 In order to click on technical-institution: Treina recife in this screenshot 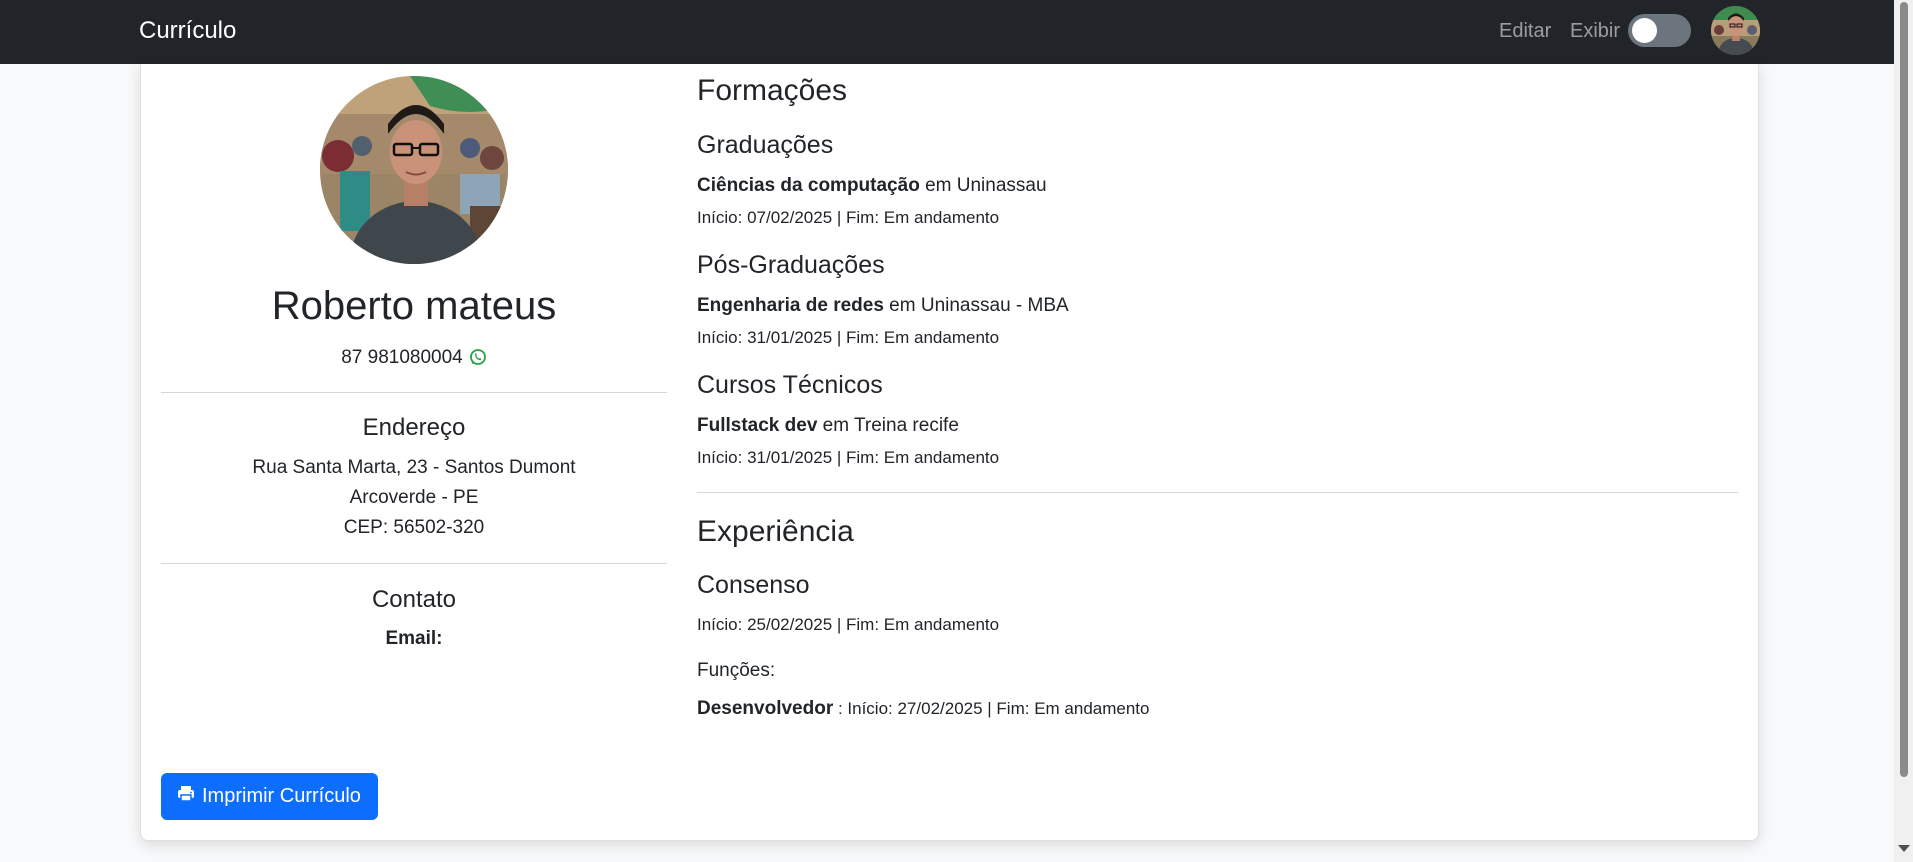, I will do `click(906, 425)`.